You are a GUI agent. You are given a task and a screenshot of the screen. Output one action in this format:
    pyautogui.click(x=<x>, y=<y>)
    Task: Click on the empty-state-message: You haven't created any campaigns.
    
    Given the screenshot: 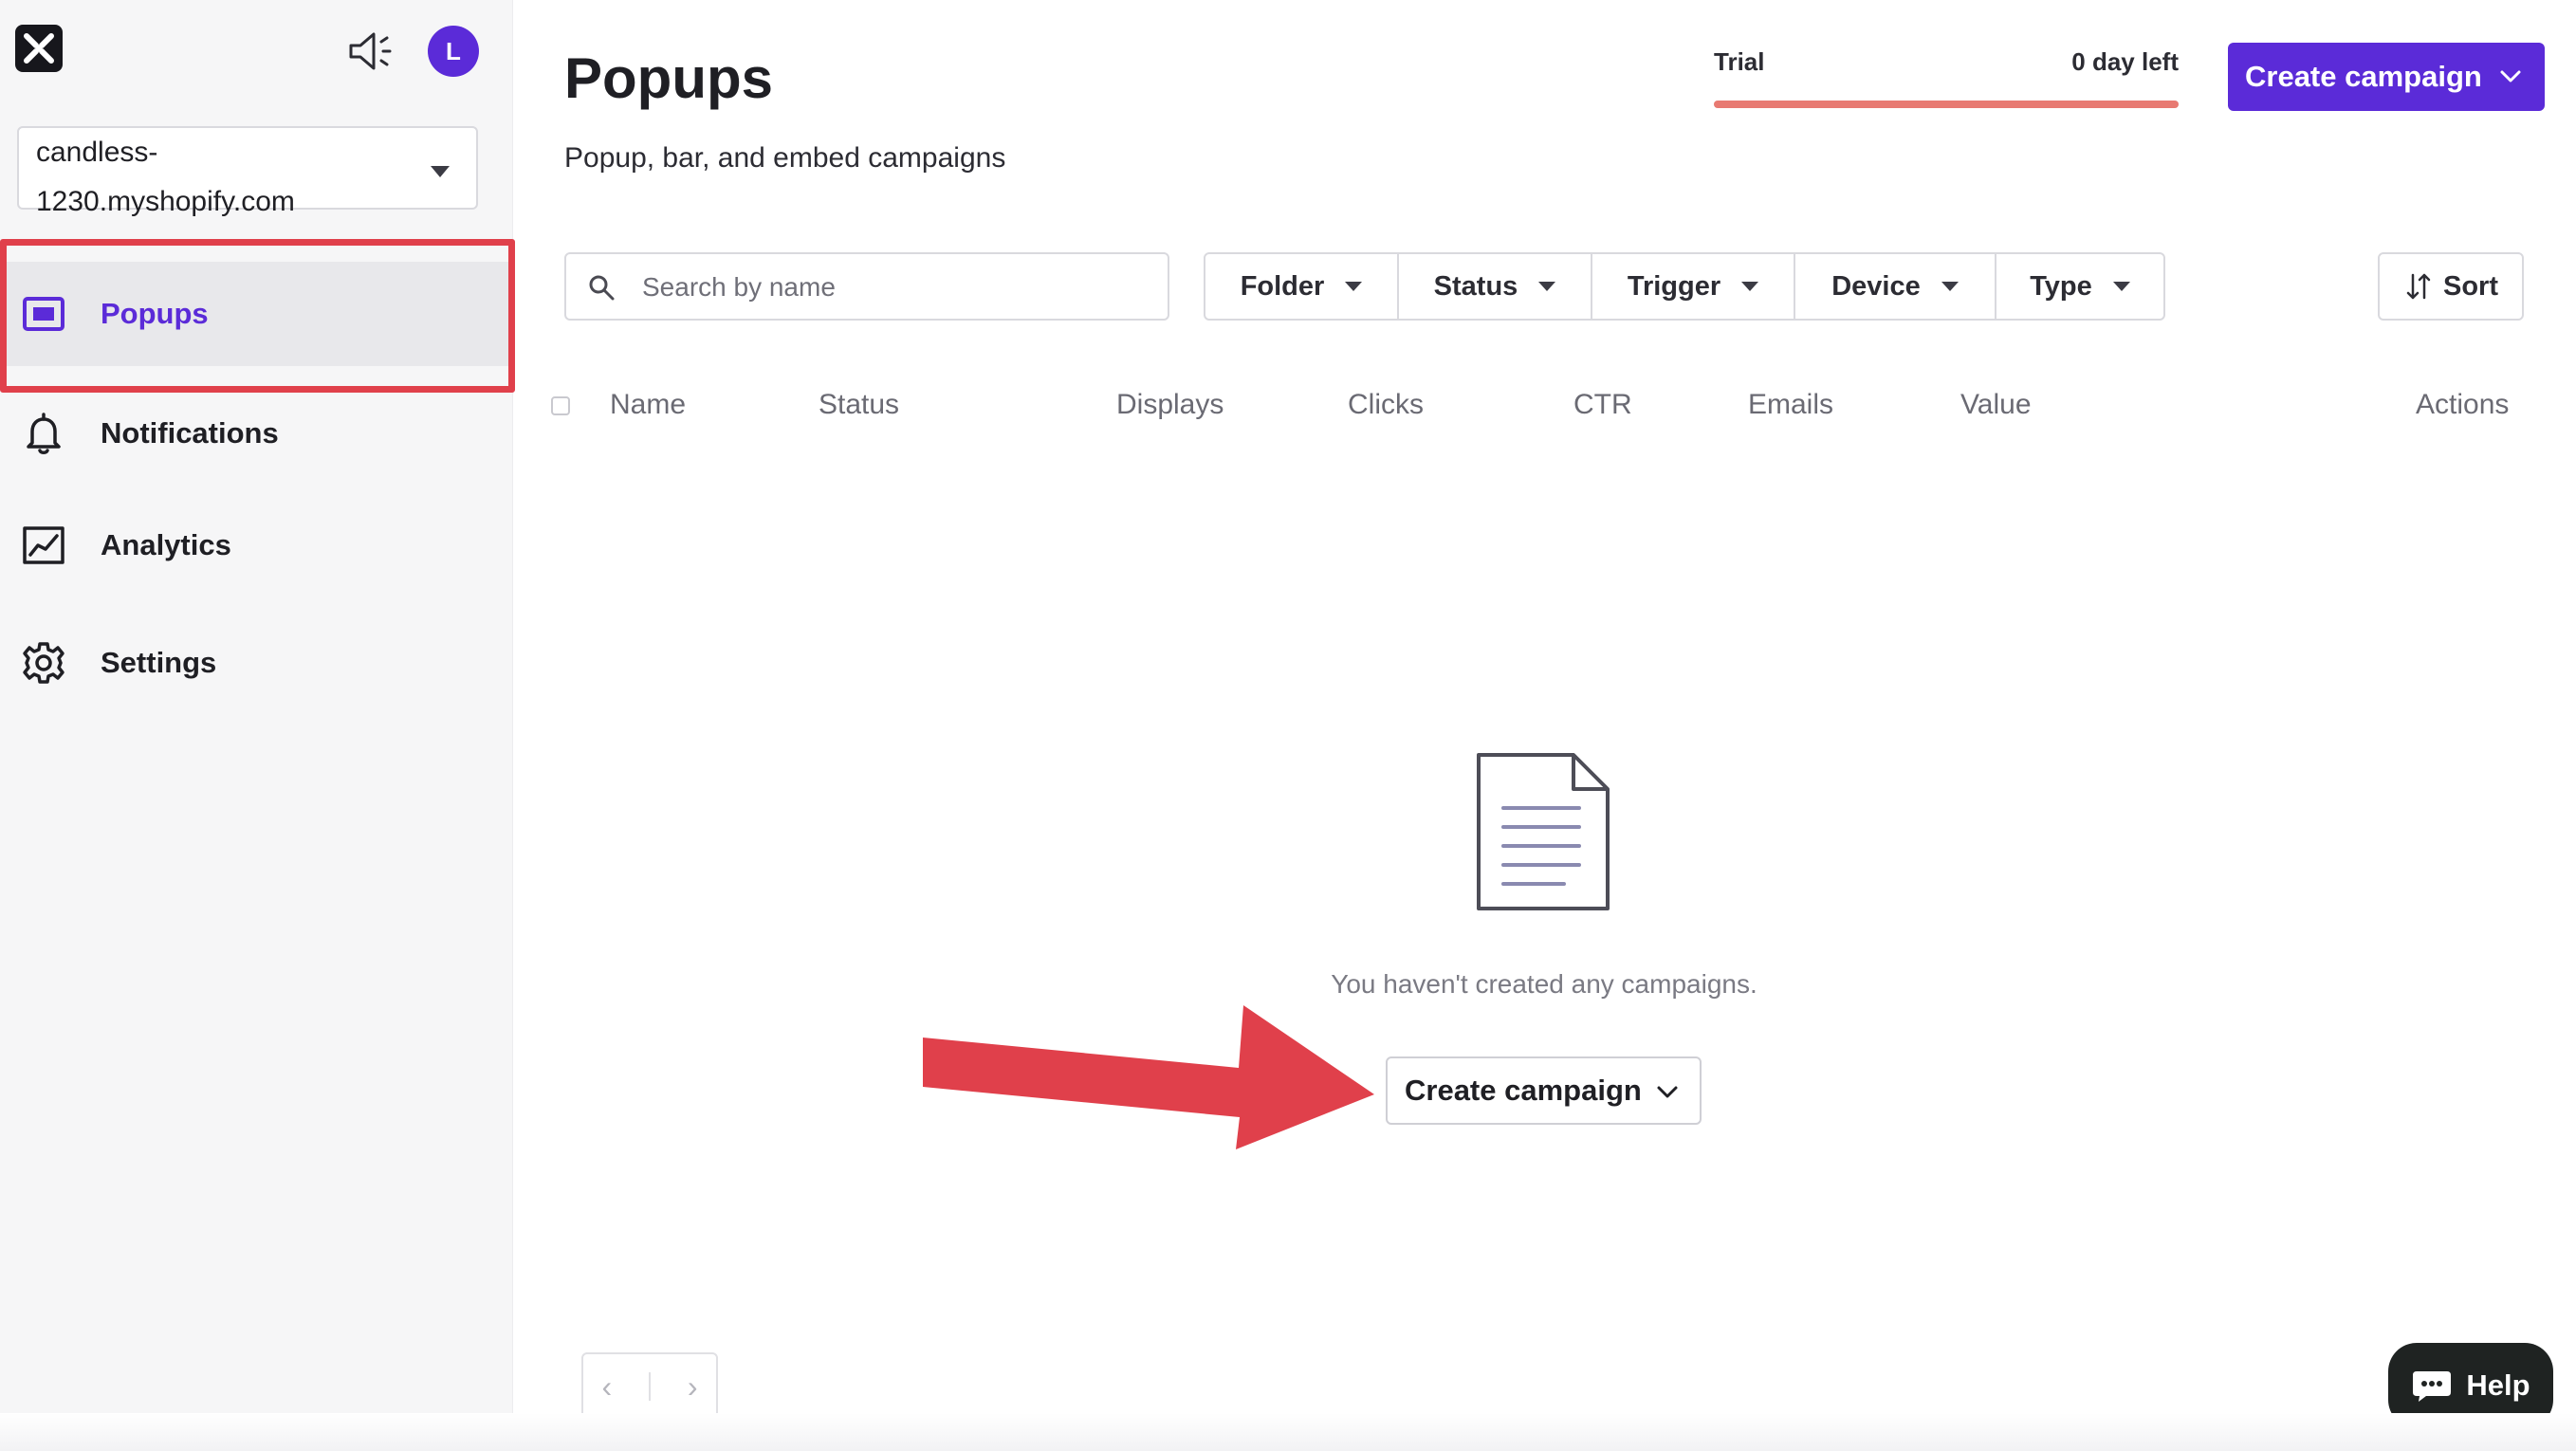 What is the action you would take?
    pyautogui.click(x=1544, y=984)
    